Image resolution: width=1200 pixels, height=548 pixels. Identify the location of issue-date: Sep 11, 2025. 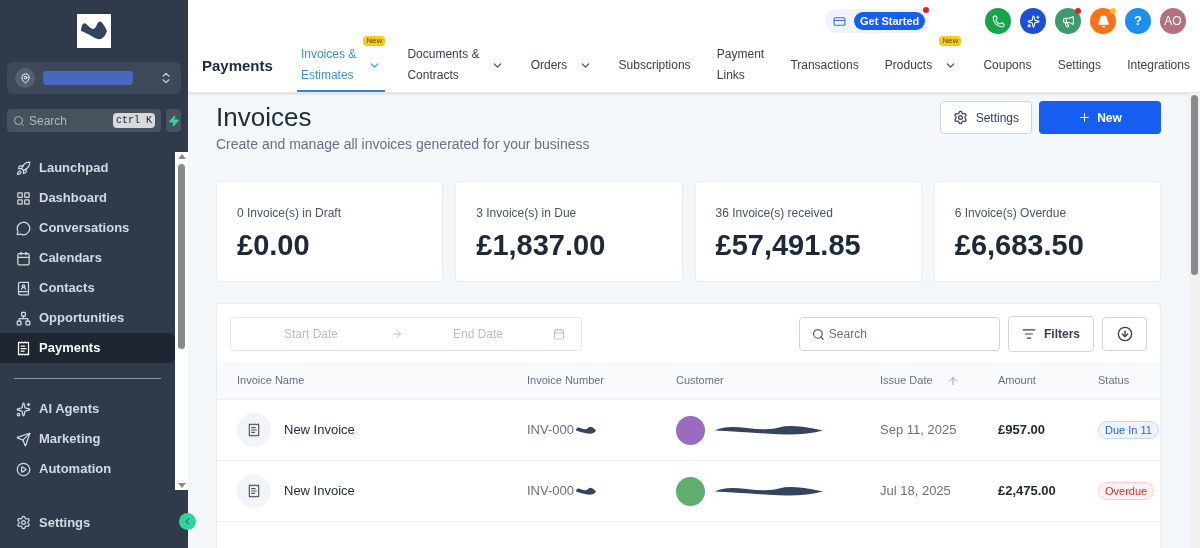
(919, 430).